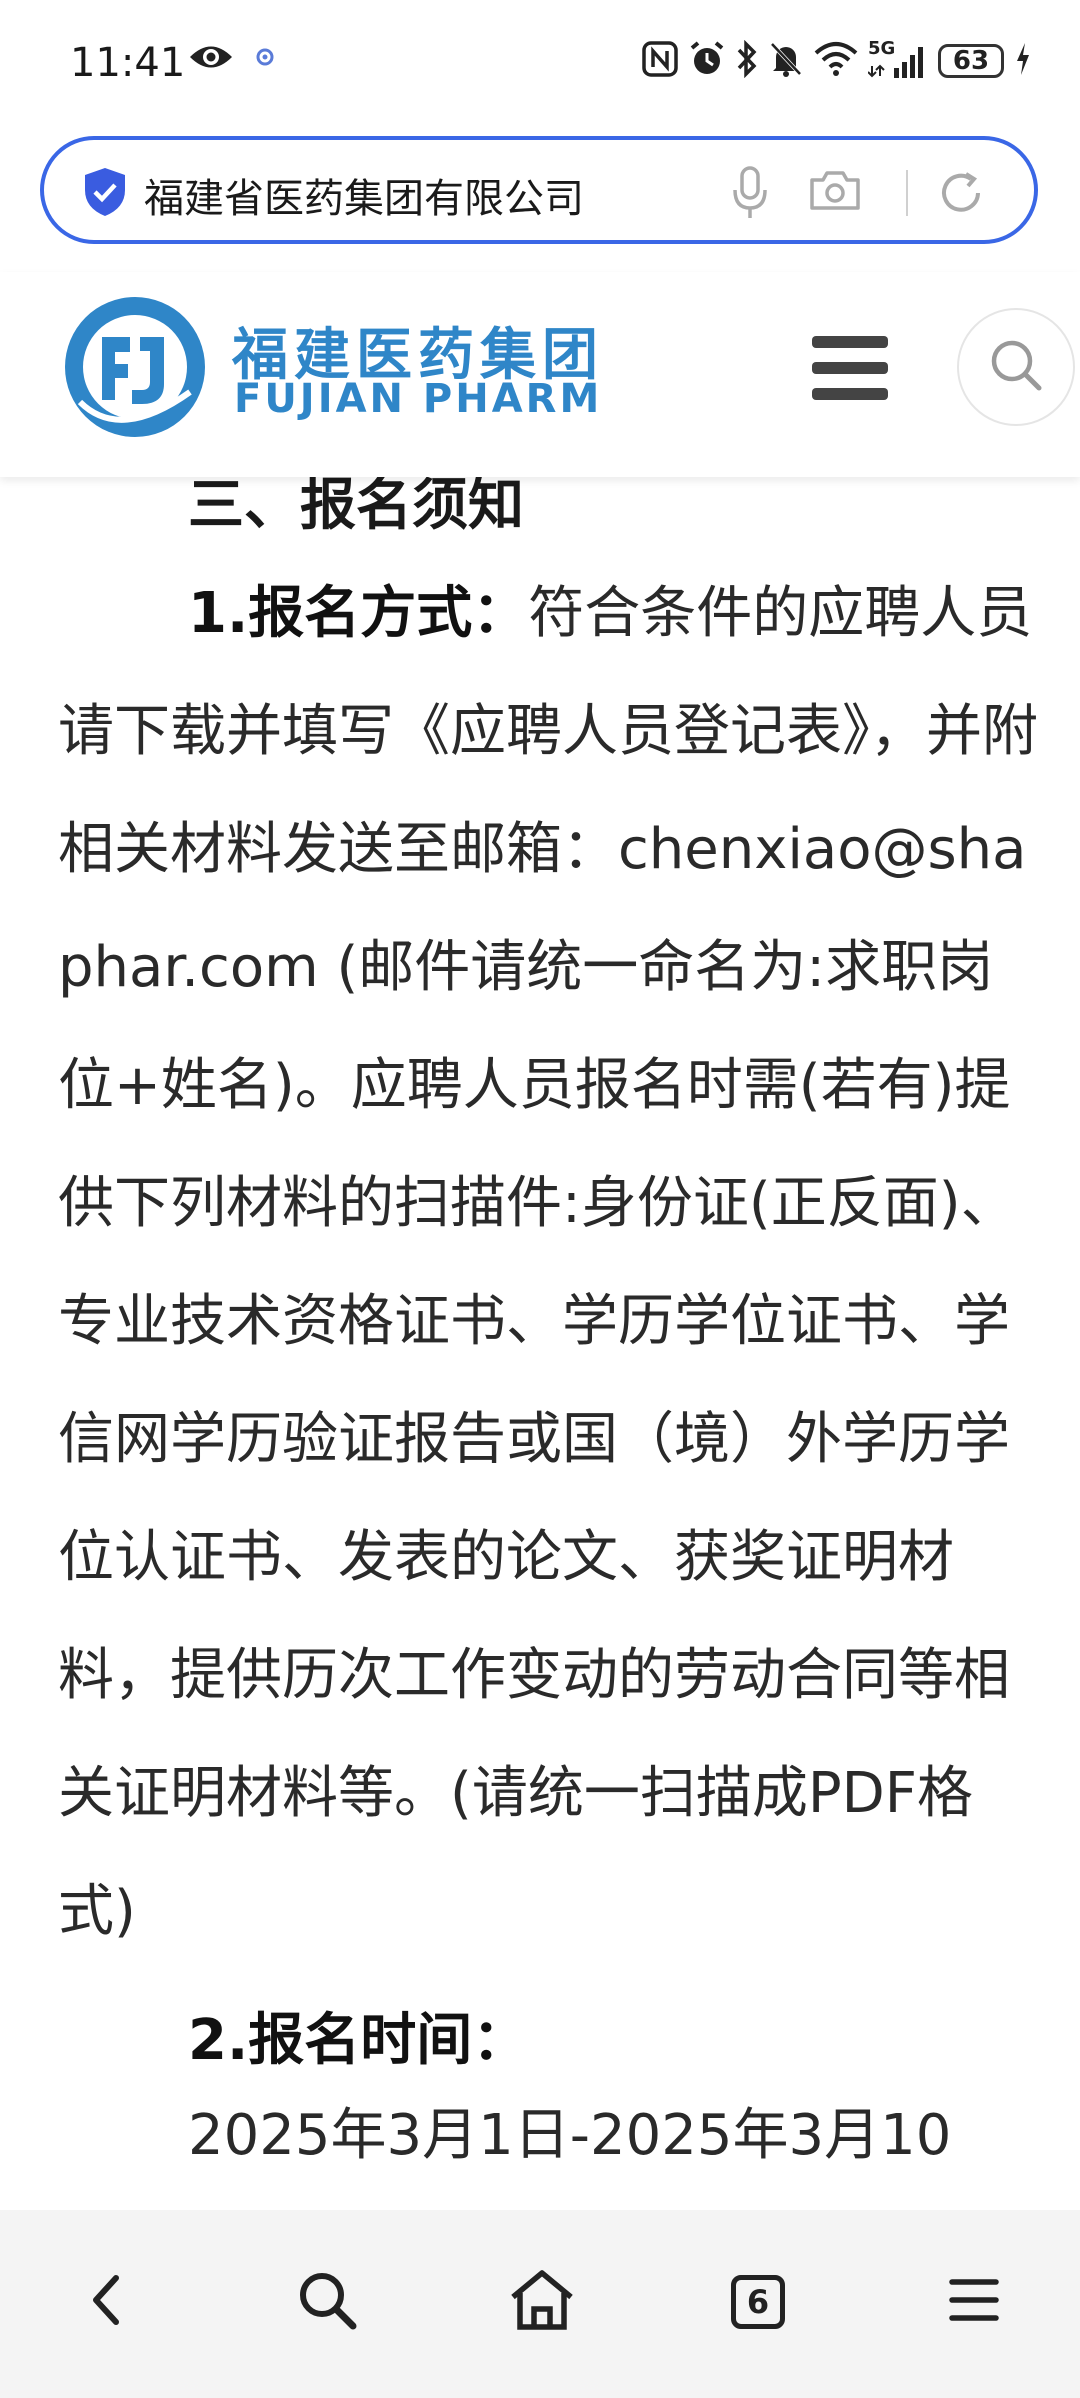 Image resolution: width=1080 pixels, height=2398 pixels. Describe the element at coordinates (540, 65) in the screenshot. I see `status-bar: 11:41 5G 63` at that location.